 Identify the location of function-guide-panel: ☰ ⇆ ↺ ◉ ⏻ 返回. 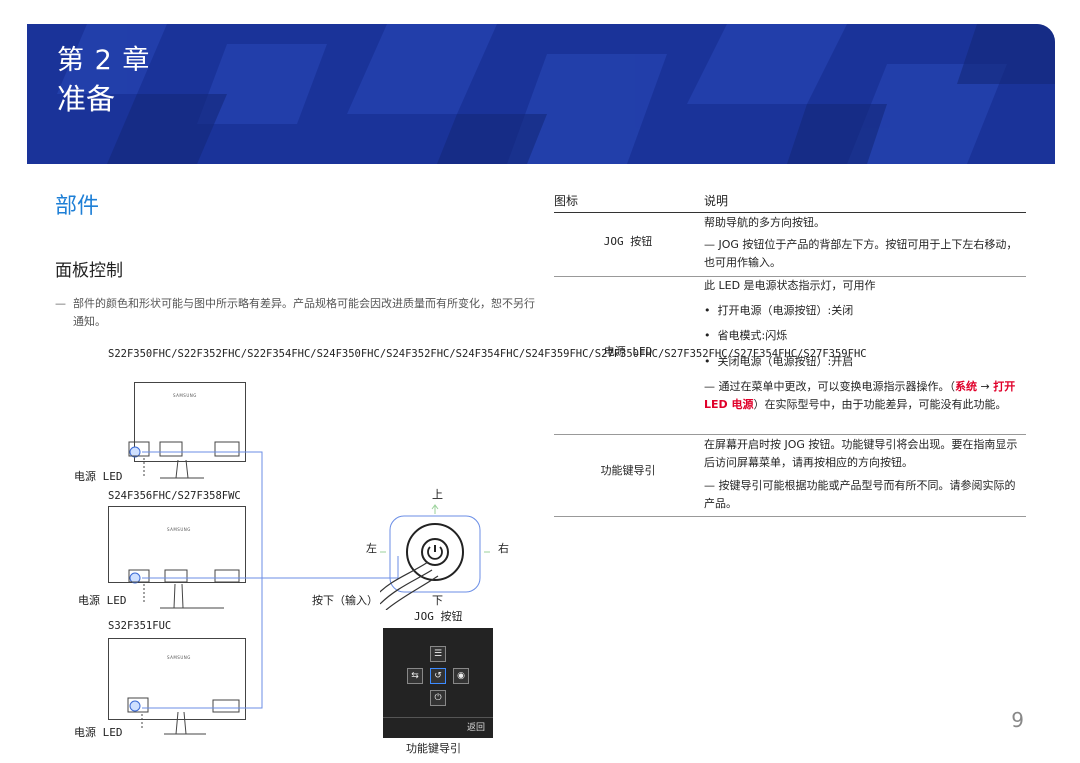
(438, 683).